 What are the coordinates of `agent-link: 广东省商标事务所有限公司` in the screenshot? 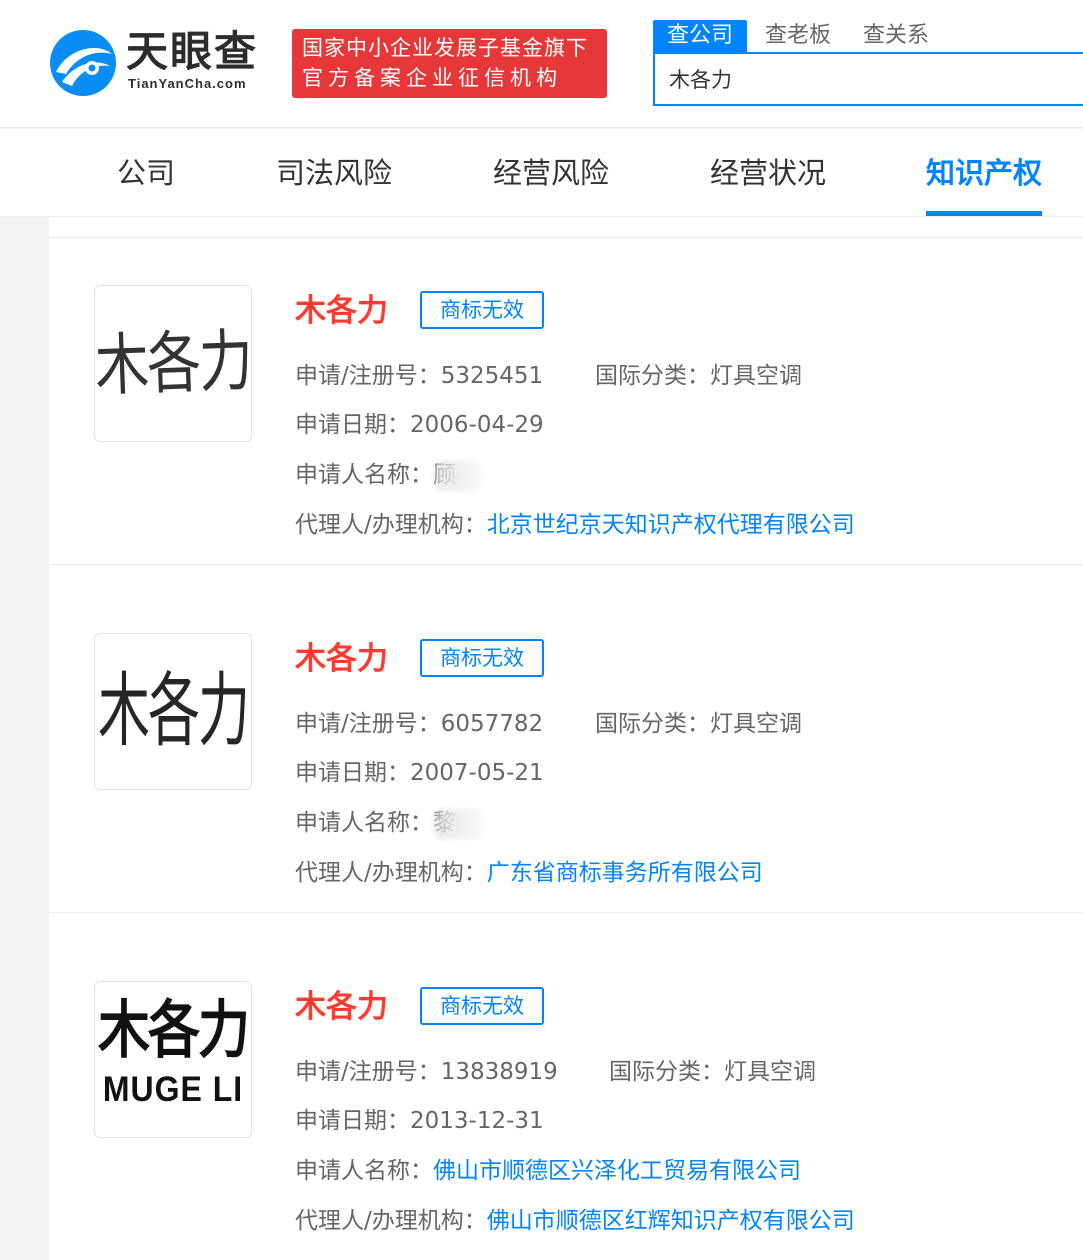 It's located at (625, 873).